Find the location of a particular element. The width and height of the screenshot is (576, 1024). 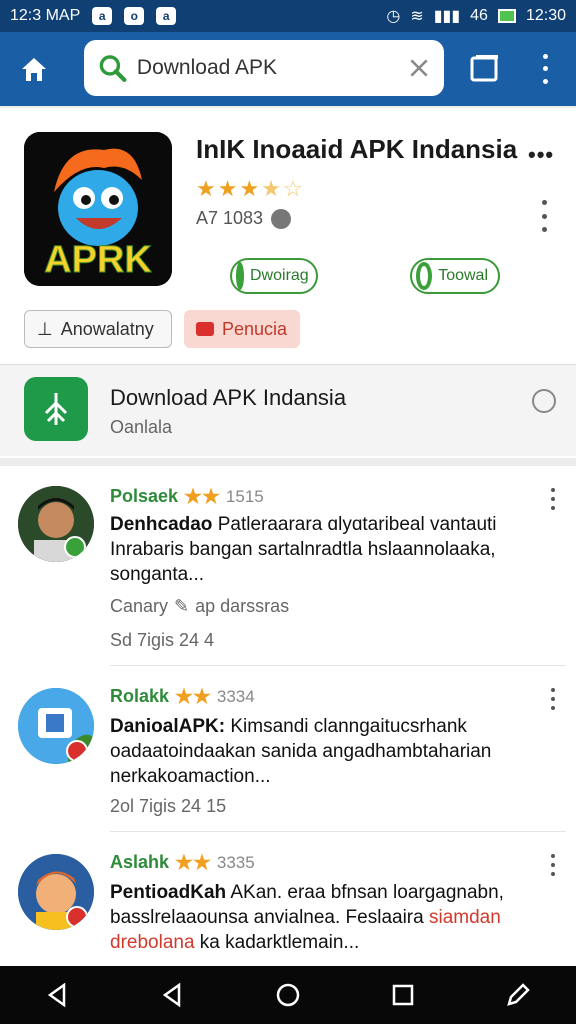

search-bar is located at coordinates (264, 68).